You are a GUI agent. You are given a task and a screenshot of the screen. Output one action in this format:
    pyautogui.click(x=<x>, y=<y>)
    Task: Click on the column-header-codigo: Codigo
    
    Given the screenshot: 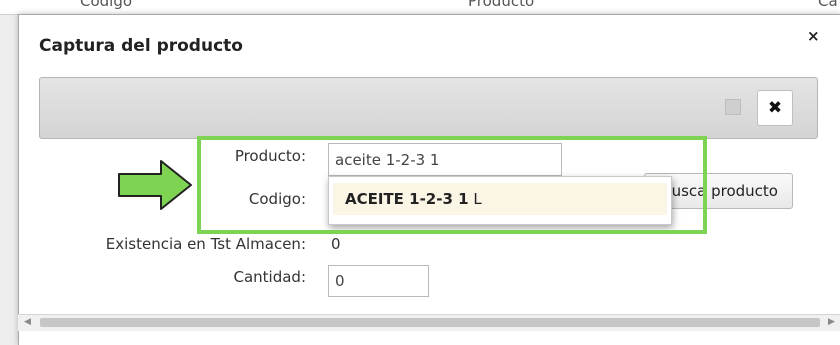 What is the action you would take?
    pyautogui.click(x=106, y=5)
    